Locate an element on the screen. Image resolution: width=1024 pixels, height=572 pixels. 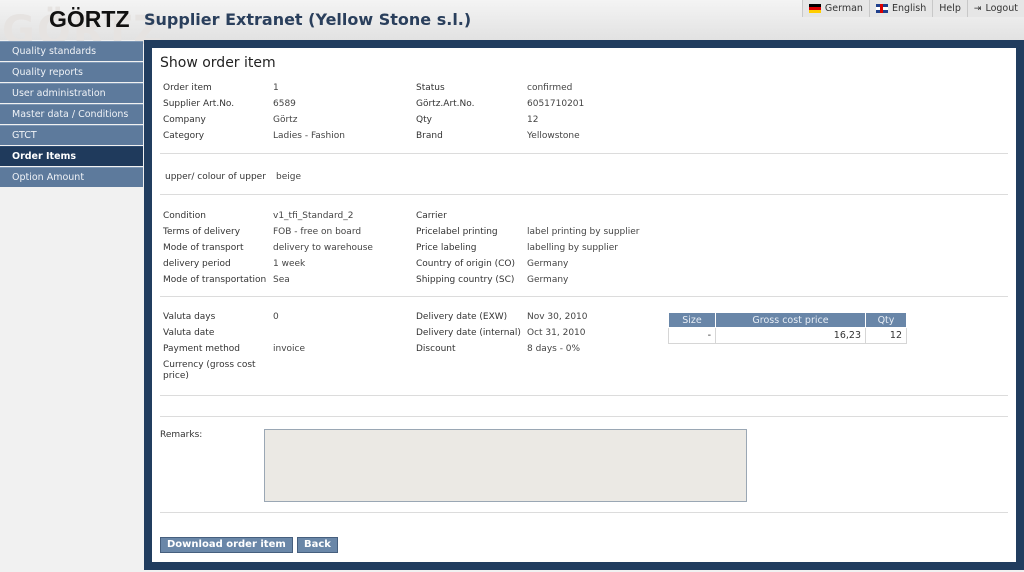
remarks-label: Remarks: is located at coordinates (181, 435).